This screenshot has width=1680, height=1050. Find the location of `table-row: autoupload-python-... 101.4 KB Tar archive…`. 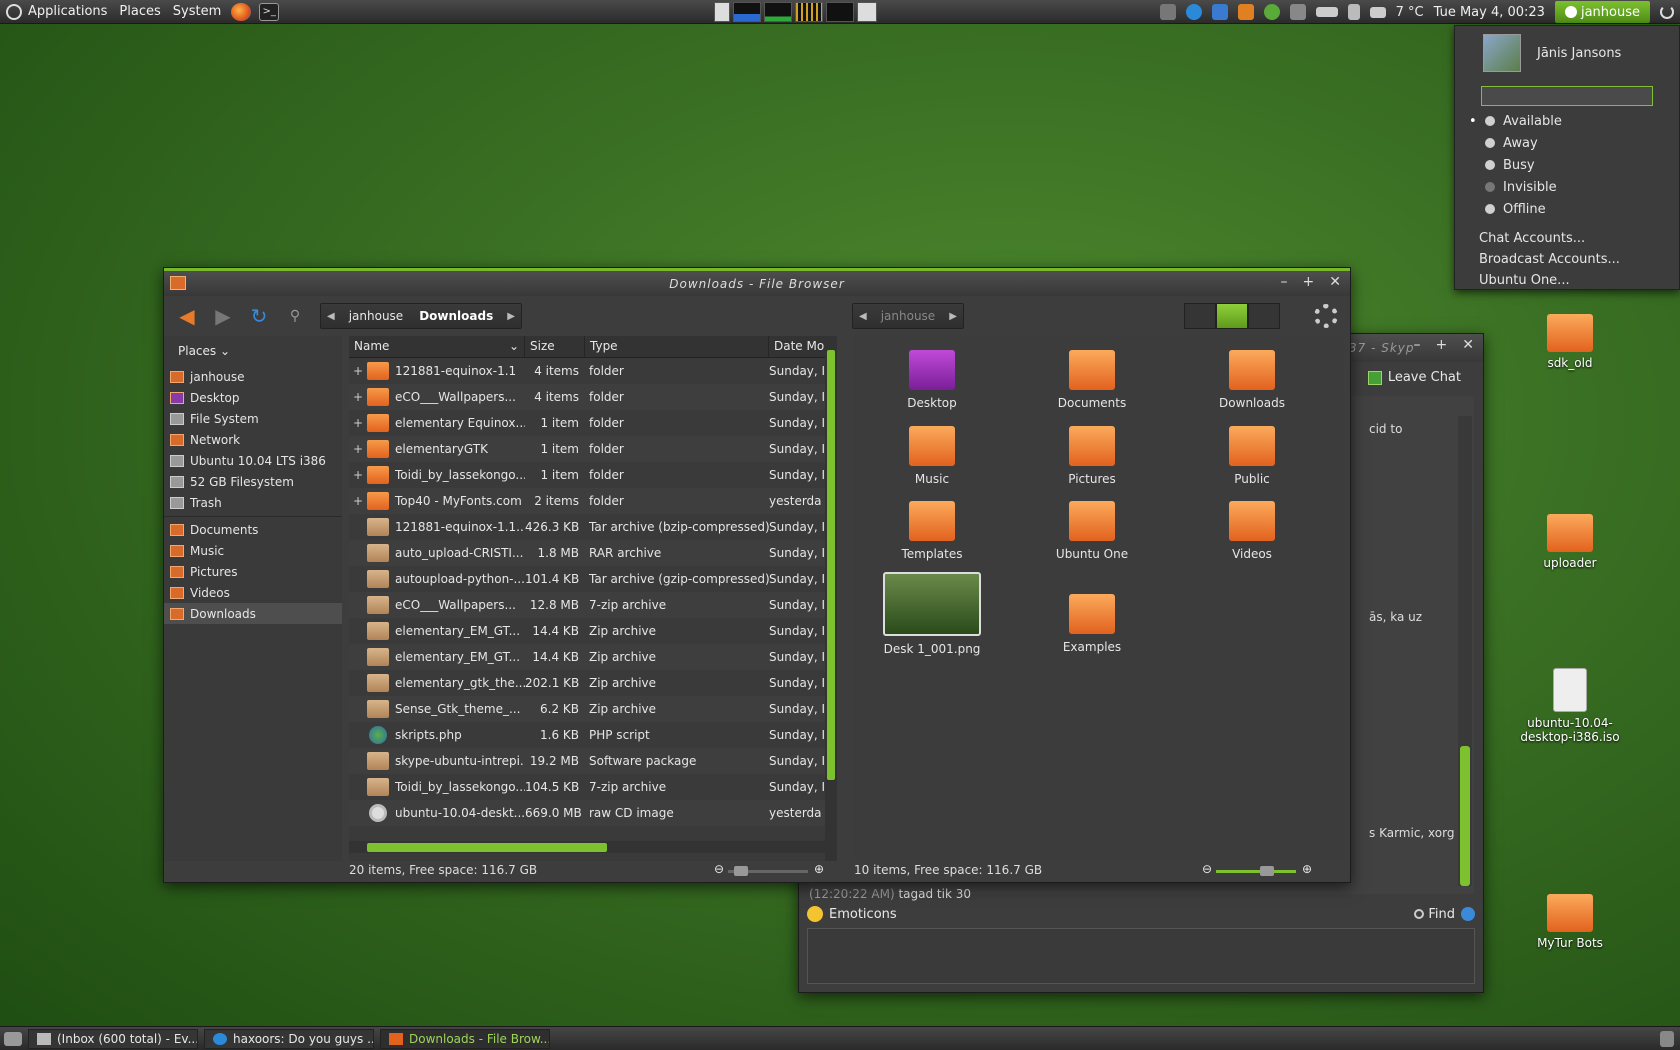

table-row: autoupload-python-... 101.4 KB Tar archive… is located at coordinates (593, 579).